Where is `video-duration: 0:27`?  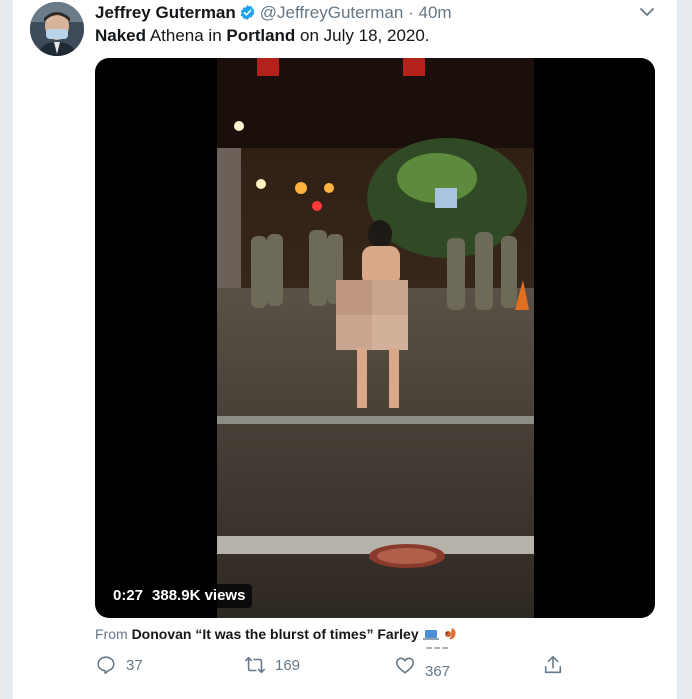 video-duration: 0:27 is located at coordinates (128, 595).